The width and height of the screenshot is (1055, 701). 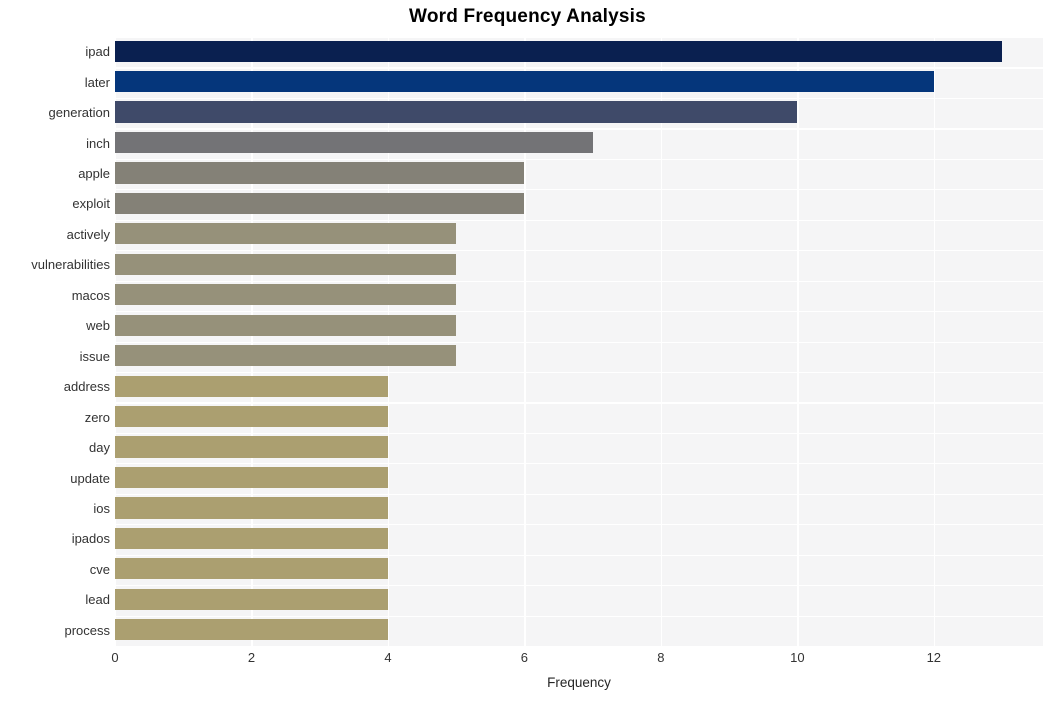 What do you see at coordinates (91, 204) in the screenshot?
I see `y-tick-label-exploit: exploit` at bounding box center [91, 204].